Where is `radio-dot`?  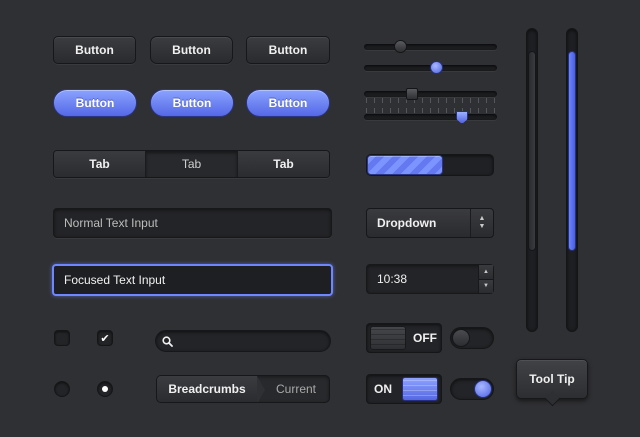
radio-dot is located at coordinates (105, 389).